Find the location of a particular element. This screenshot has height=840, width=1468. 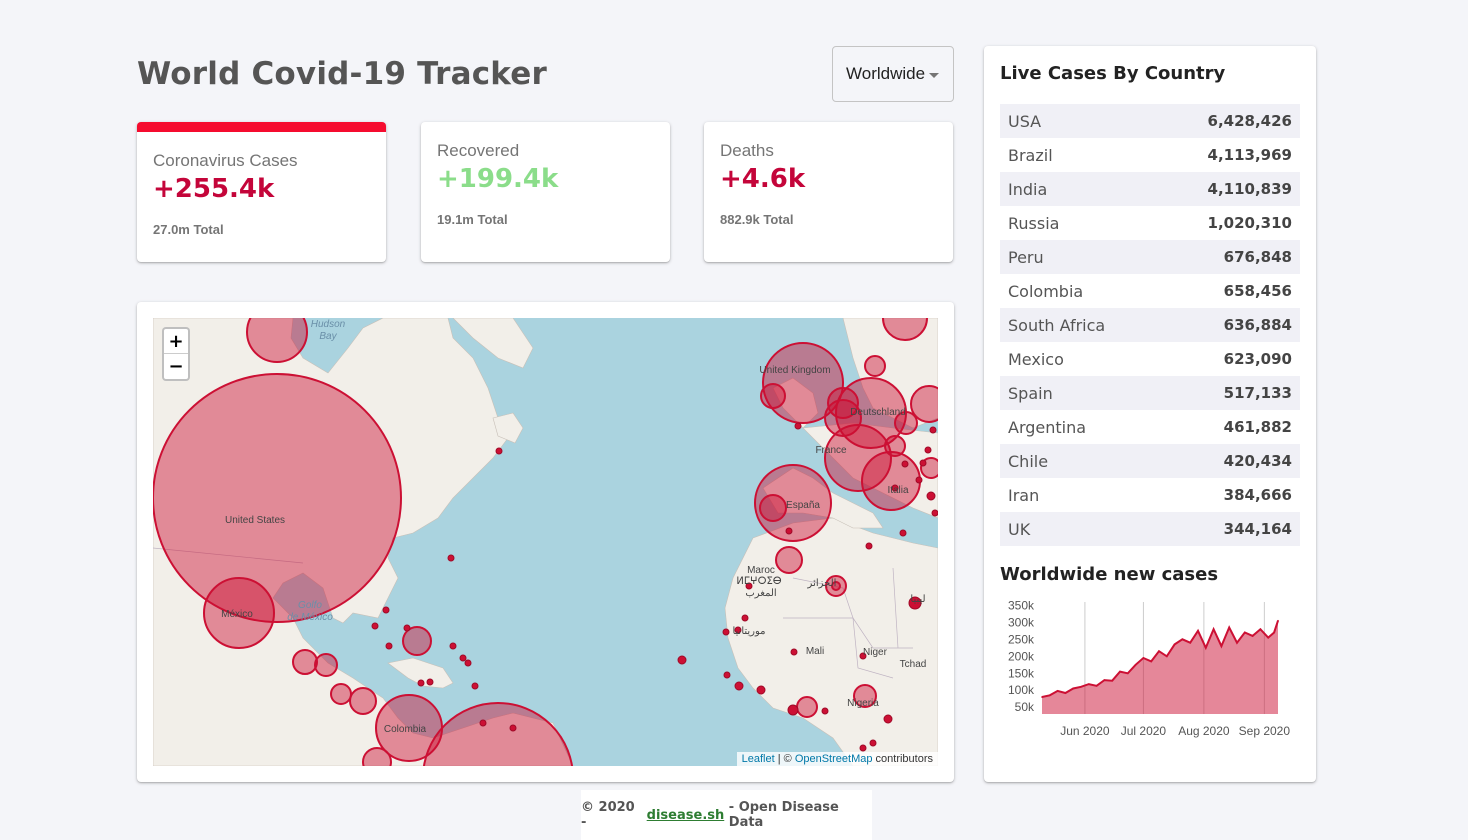

country-name: Chile is located at coordinates (1028, 461).